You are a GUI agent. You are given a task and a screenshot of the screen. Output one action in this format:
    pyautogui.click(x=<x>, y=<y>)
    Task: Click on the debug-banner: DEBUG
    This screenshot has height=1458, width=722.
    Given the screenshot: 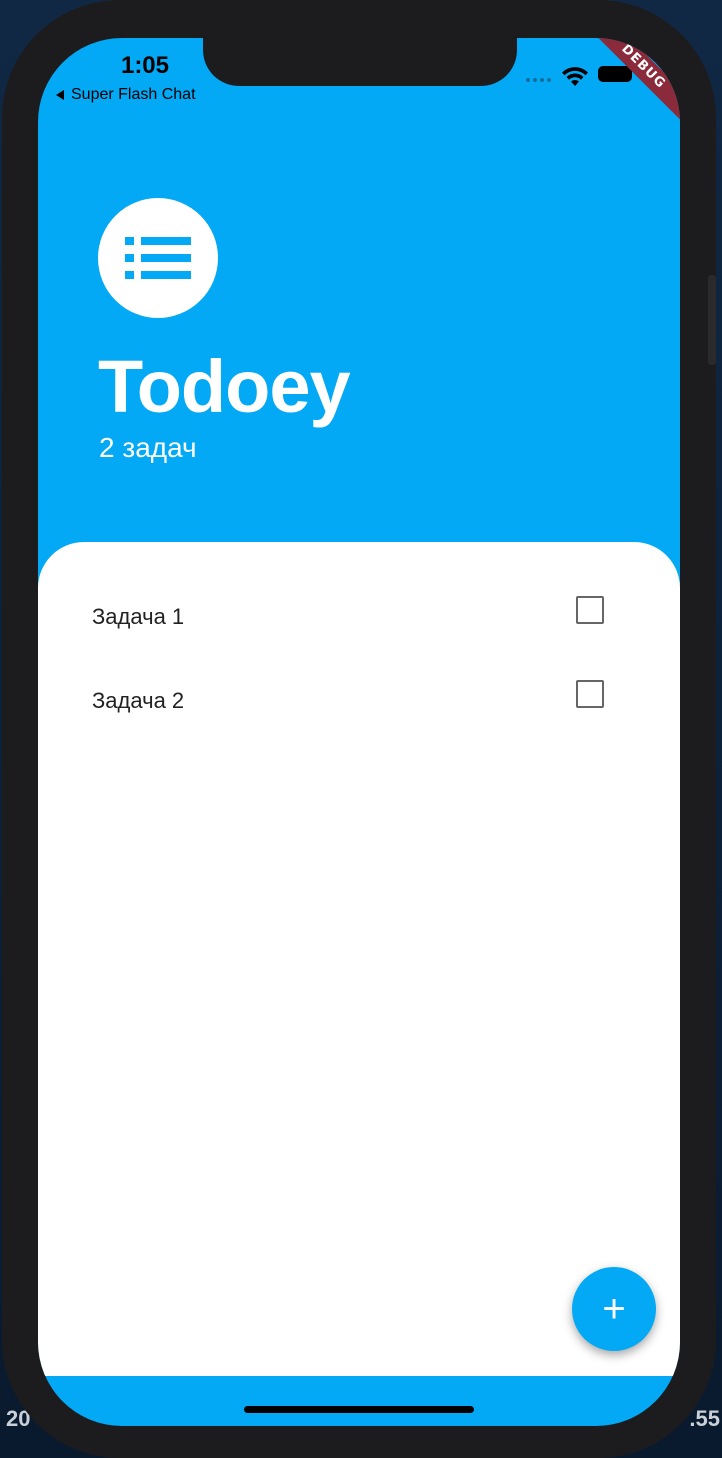 What is the action you would take?
    pyautogui.click(x=631, y=83)
    